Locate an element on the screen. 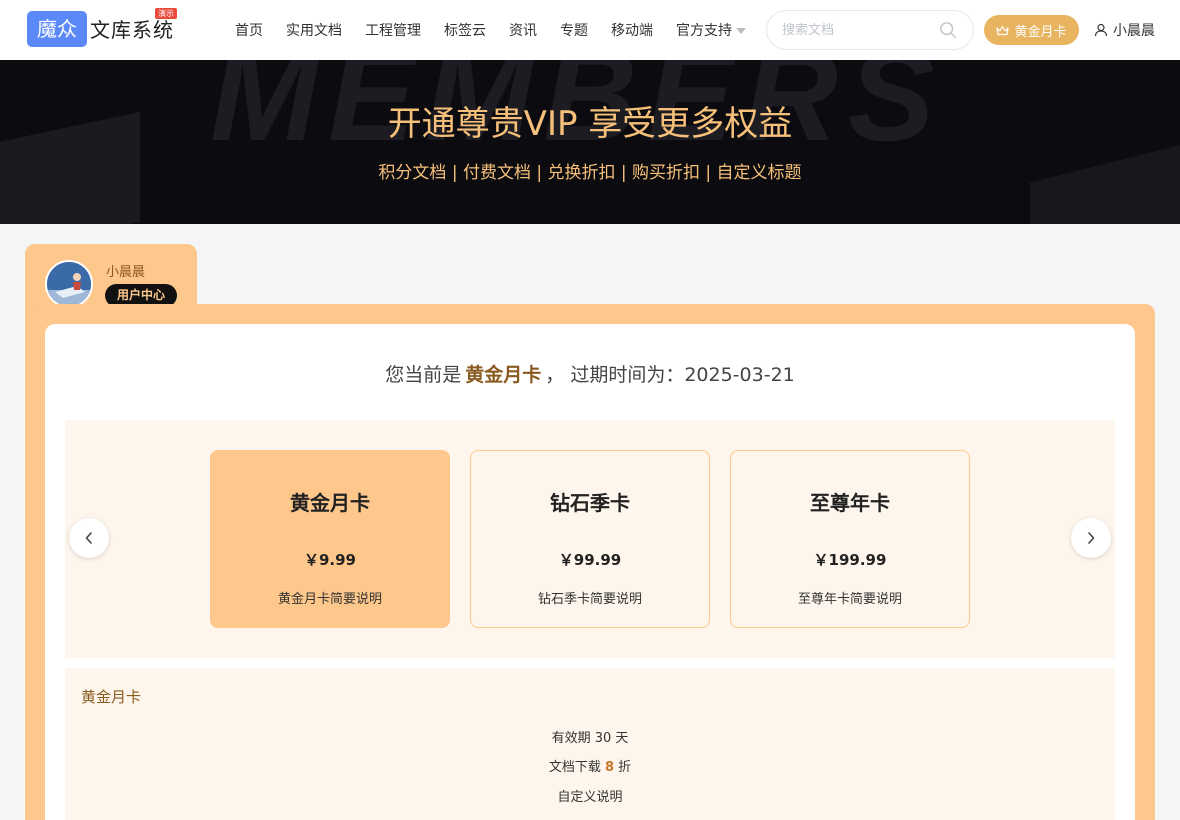  logo-badge: 演示 is located at coordinates (166, 13).